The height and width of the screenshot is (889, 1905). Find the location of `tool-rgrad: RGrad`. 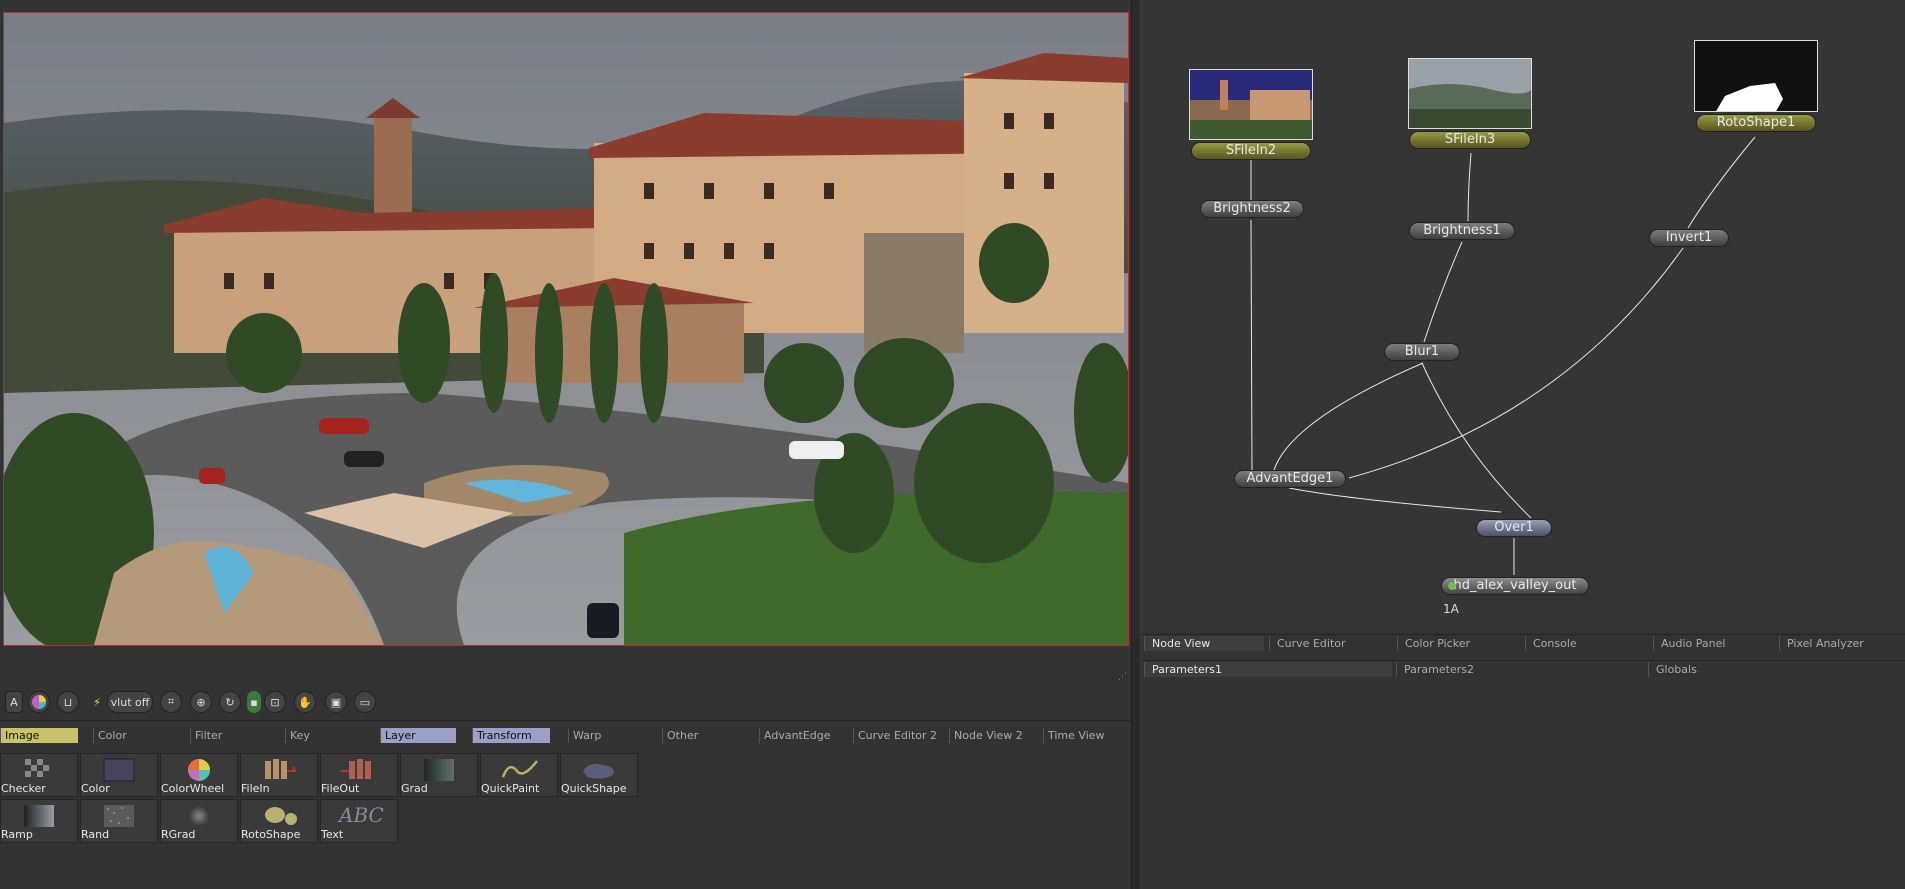

tool-rgrad: RGrad is located at coordinates (199, 821).